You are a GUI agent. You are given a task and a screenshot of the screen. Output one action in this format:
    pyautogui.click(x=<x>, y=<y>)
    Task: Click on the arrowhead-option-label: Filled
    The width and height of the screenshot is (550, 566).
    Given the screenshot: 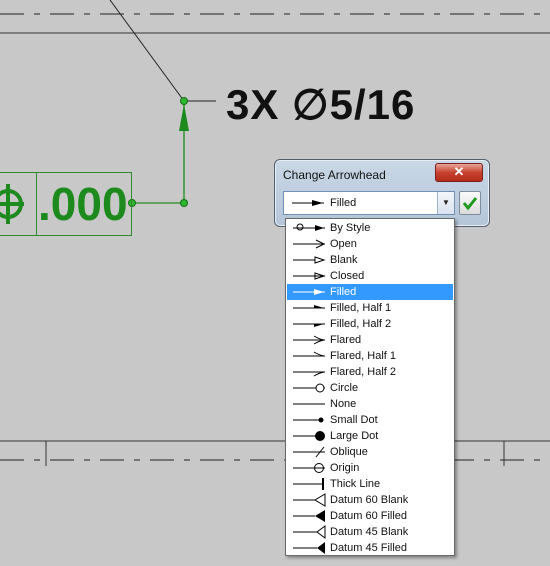 What is the action you would take?
    pyautogui.click(x=343, y=292)
    